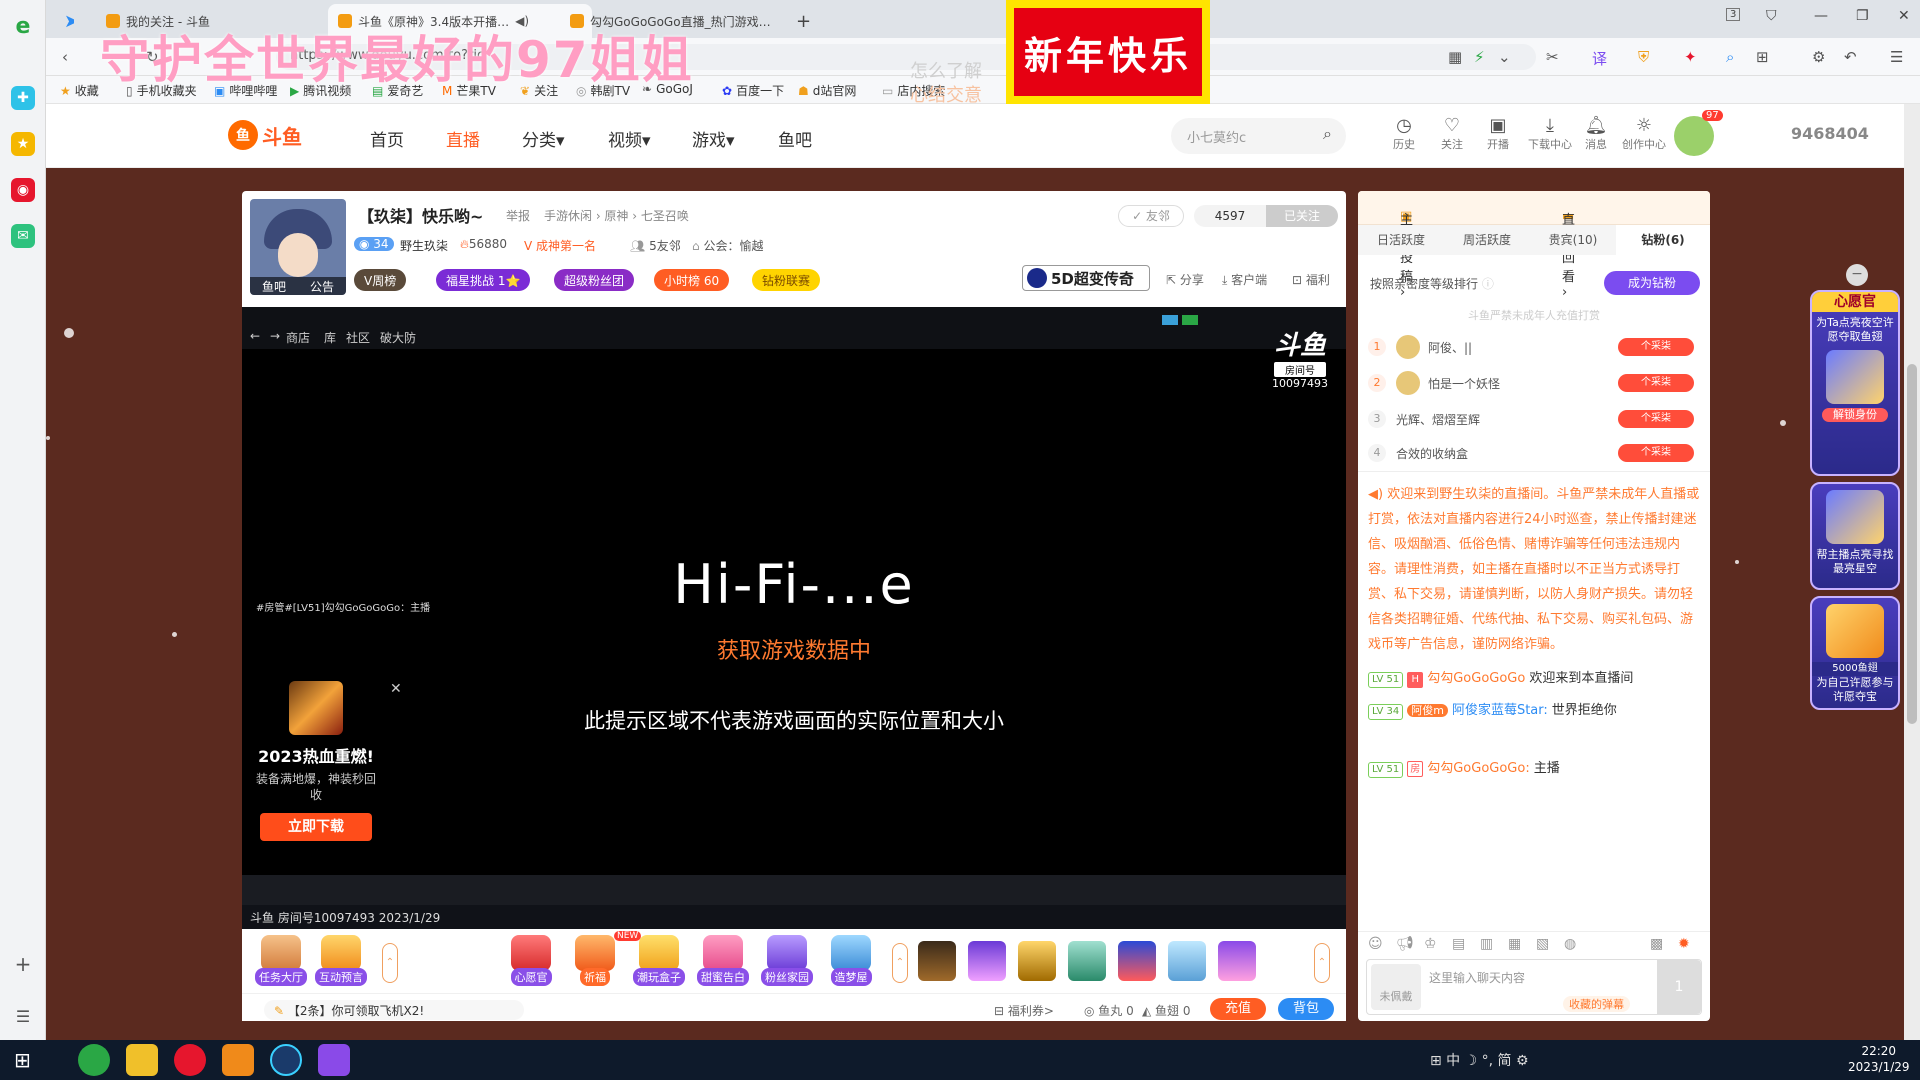  I want to click on welfare-button: ⊡ 福利, so click(1311, 279).